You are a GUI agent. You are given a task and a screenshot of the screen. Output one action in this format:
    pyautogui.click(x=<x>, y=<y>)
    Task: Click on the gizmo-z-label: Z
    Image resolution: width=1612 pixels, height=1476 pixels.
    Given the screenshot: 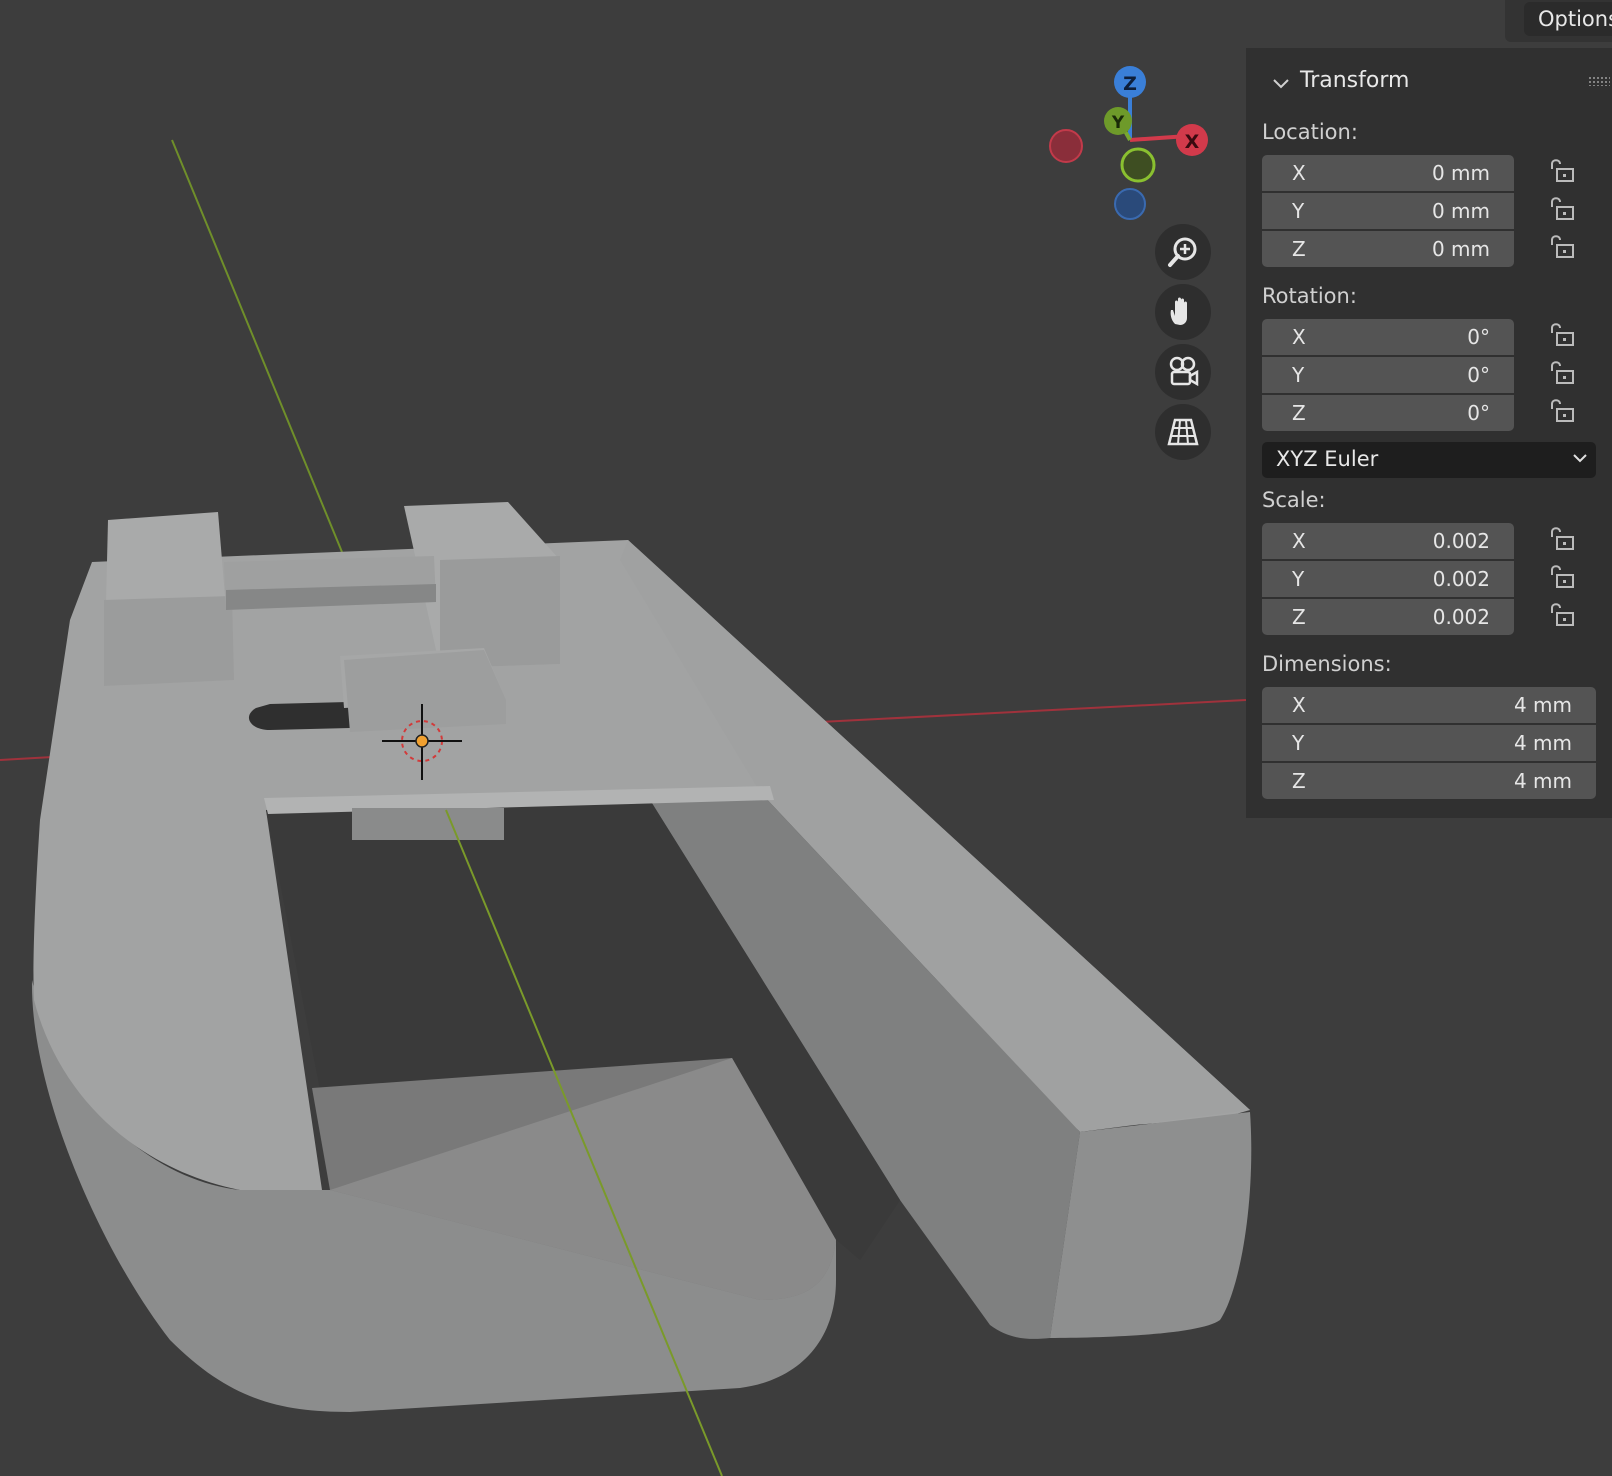 What is the action you would take?
    pyautogui.click(x=1130, y=84)
    